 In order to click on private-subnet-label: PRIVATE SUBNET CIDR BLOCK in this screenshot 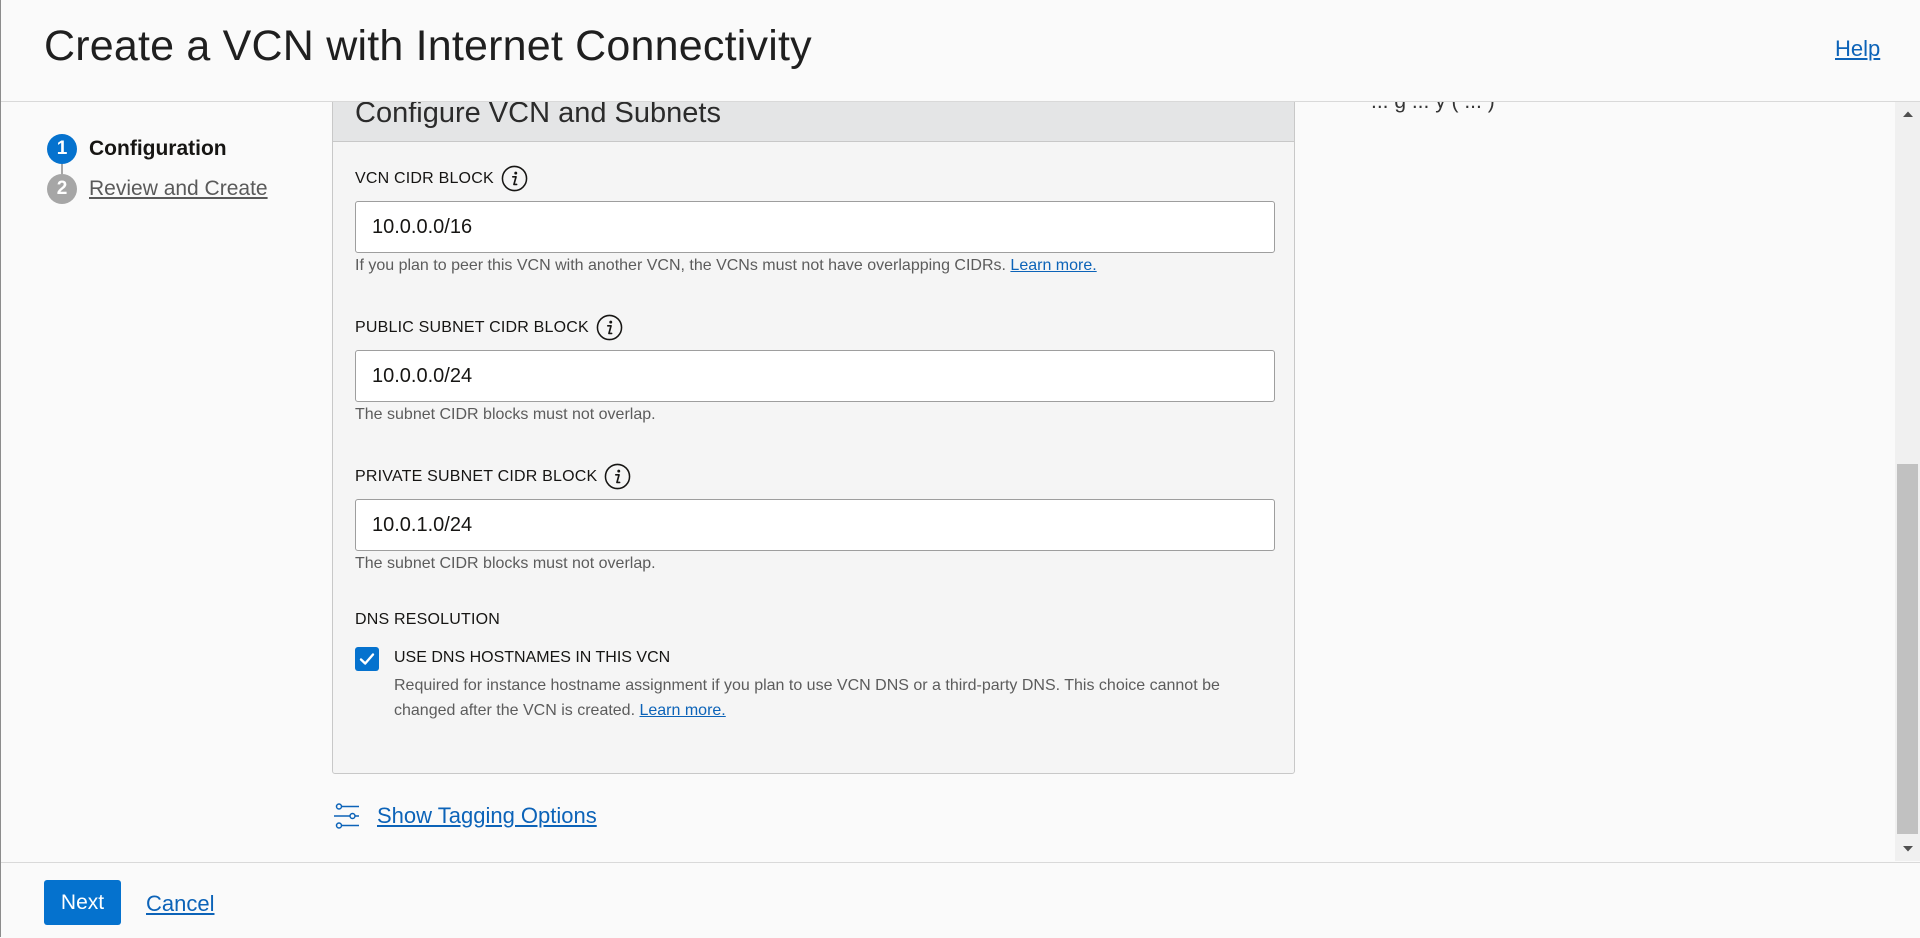, I will do `click(493, 476)`.